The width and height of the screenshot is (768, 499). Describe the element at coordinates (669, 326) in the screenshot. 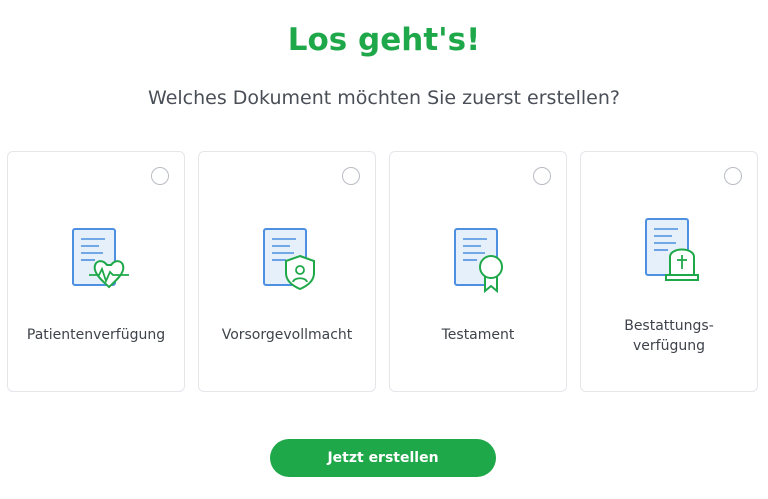

I see `card-label-line: Bestattungs-` at that location.